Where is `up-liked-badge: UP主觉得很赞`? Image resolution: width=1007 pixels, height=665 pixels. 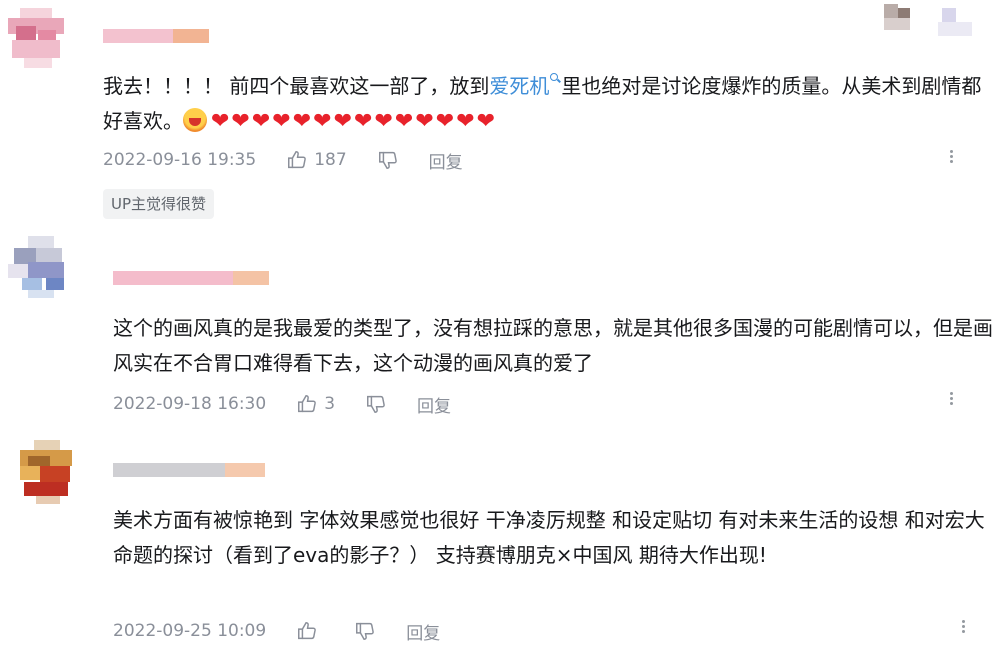
up-liked-badge: UP主觉得很赞 is located at coordinates (159, 204).